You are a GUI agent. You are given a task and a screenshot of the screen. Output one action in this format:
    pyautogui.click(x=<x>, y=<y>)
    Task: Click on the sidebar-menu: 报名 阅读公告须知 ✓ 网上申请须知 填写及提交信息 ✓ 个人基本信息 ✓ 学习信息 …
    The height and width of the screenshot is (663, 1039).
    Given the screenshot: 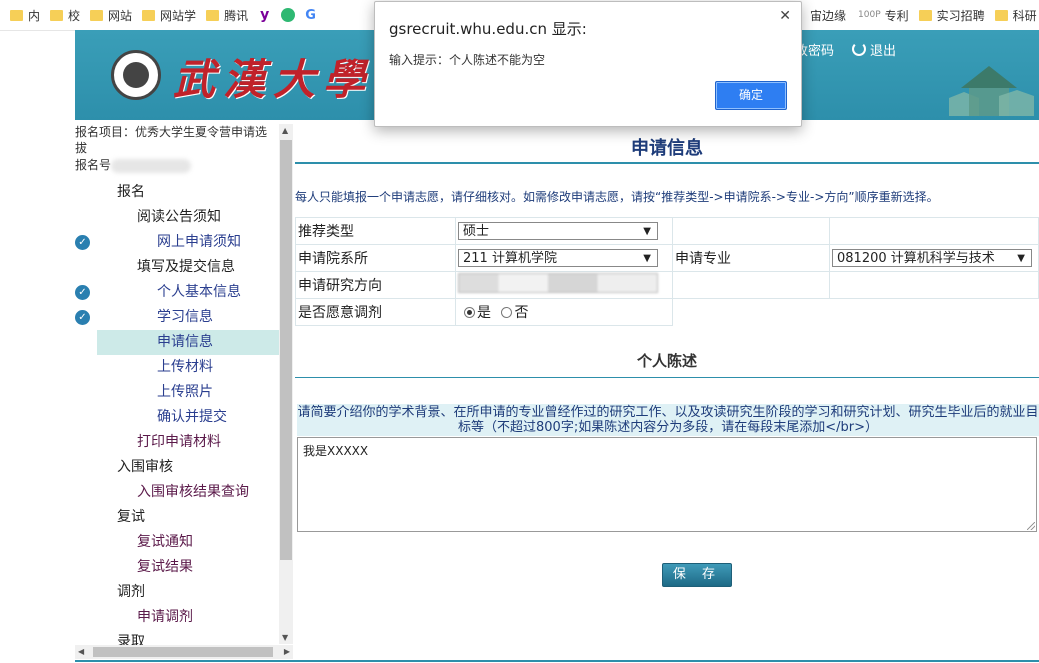 What is the action you would take?
    pyautogui.click(x=177, y=412)
    